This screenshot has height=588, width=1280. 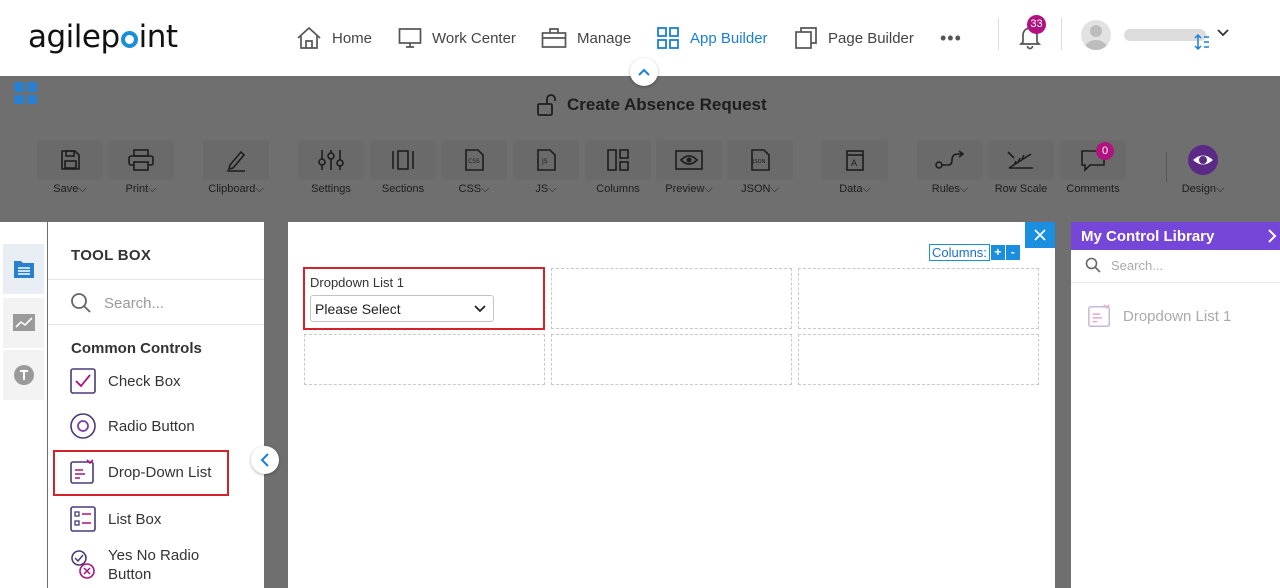 I want to click on design-eye-icon, so click(x=1203, y=160).